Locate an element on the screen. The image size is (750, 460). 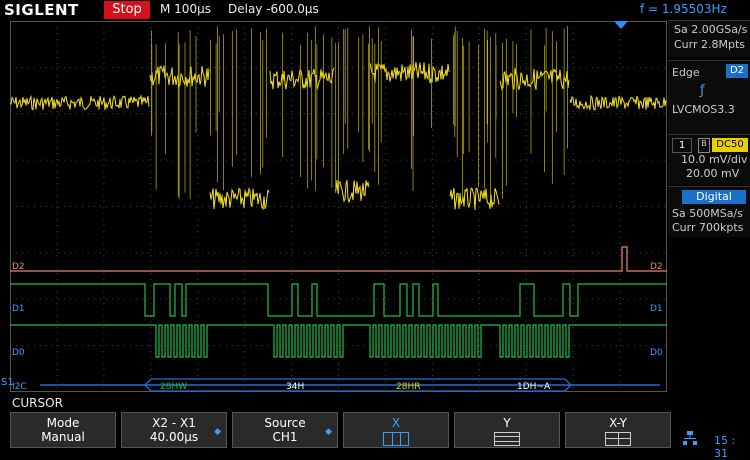
source-value: CH1 is located at coordinates (285, 437).